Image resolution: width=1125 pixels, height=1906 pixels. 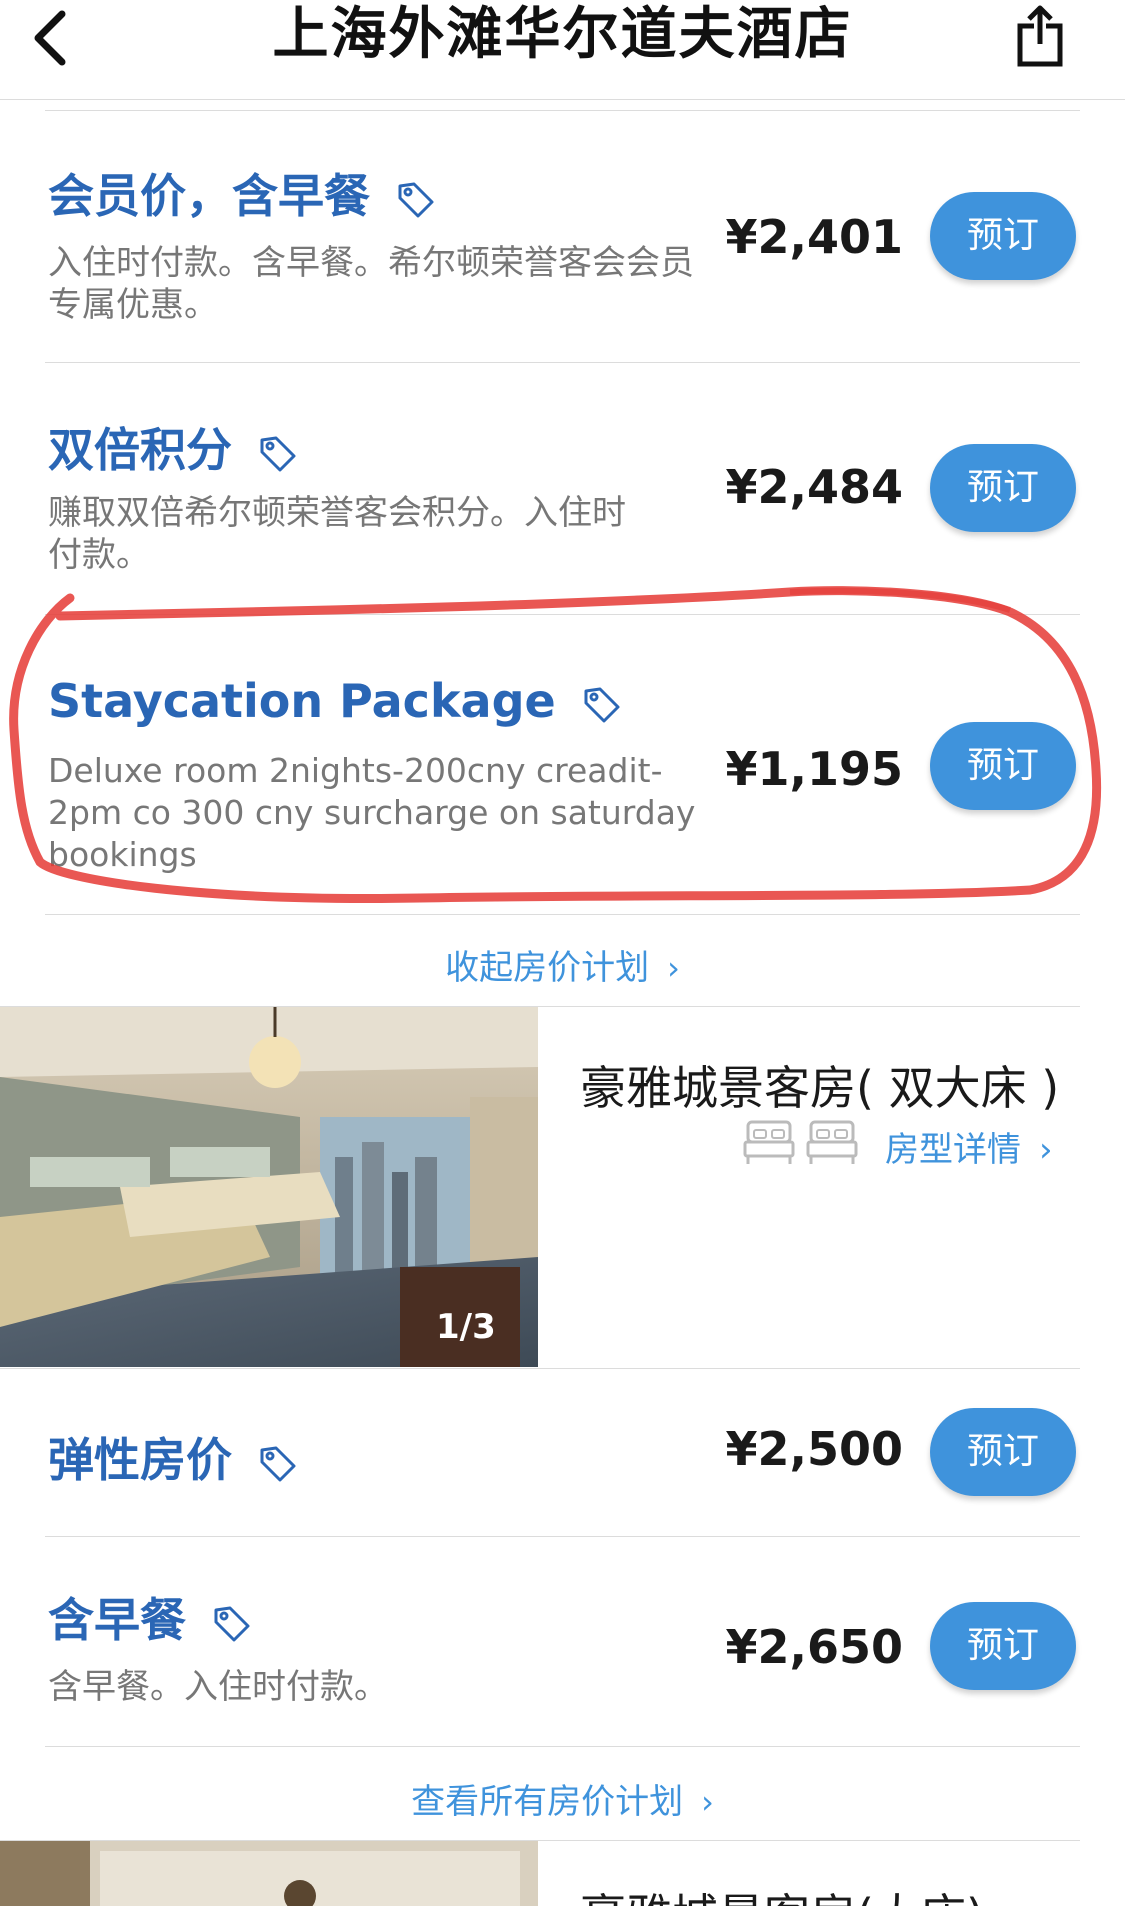 What do you see at coordinates (140, 450) in the screenshot?
I see `rate-name-text: 双倍积分` at bounding box center [140, 450].